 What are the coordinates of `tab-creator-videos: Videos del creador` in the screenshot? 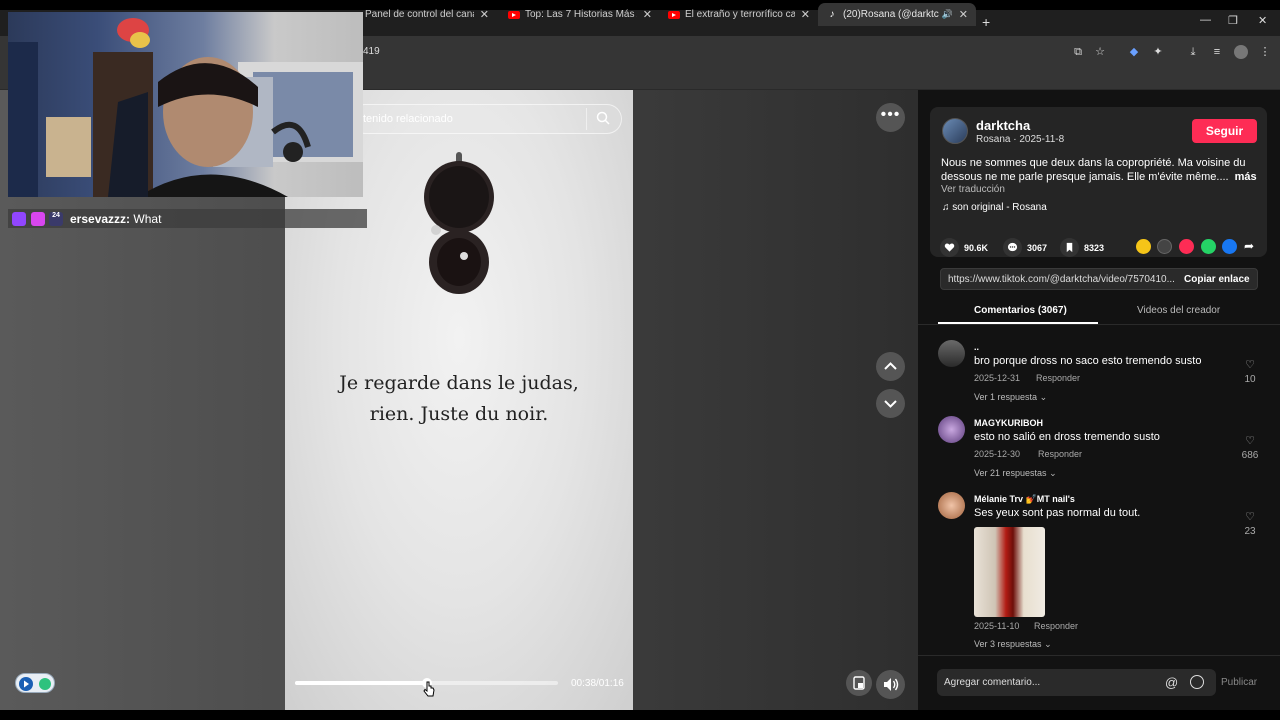 It's located at (1178, 310).